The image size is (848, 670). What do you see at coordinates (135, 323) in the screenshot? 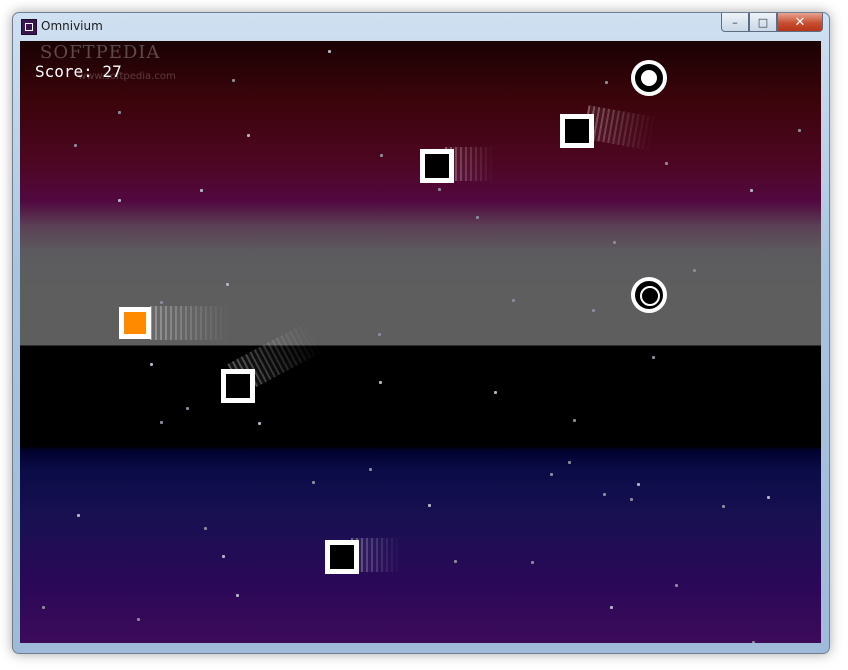
I see `player-ship` at bounding box center [135, 323].